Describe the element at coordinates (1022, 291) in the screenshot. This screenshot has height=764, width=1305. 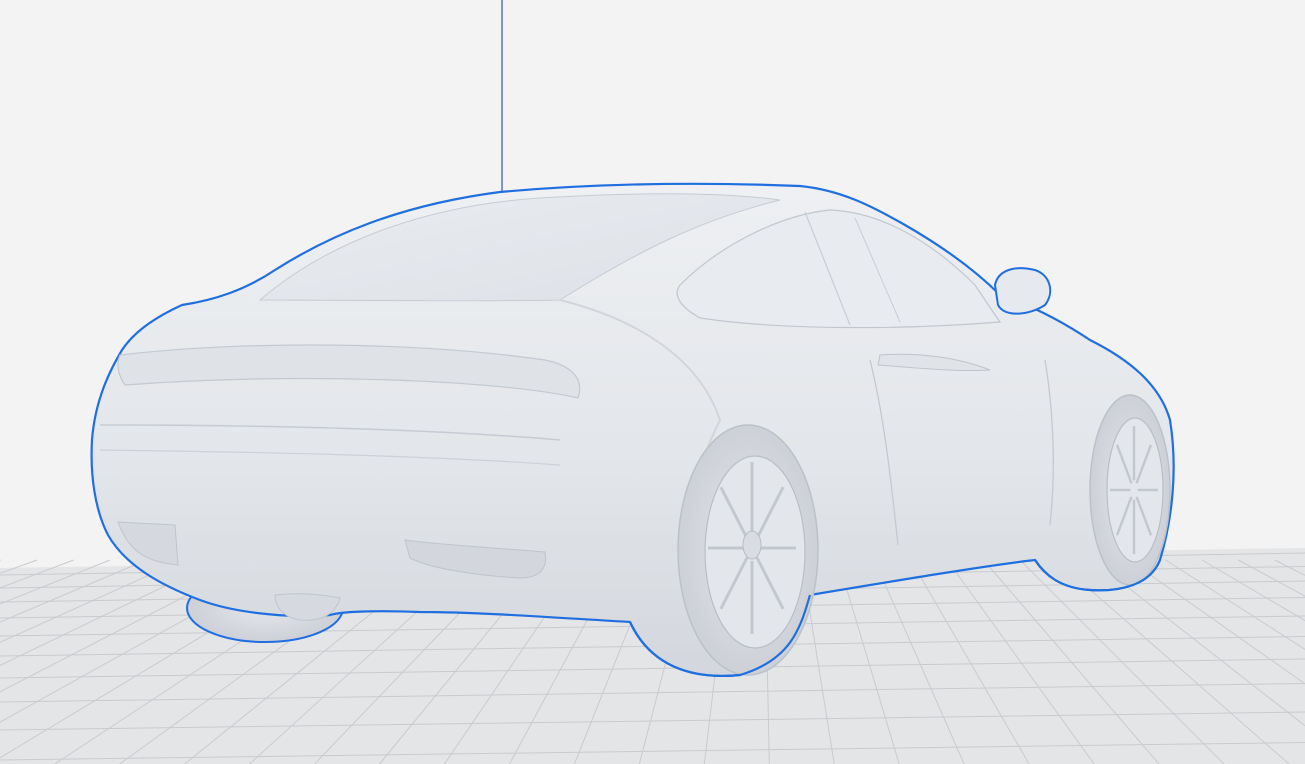
I see `side-mirror` at that location.